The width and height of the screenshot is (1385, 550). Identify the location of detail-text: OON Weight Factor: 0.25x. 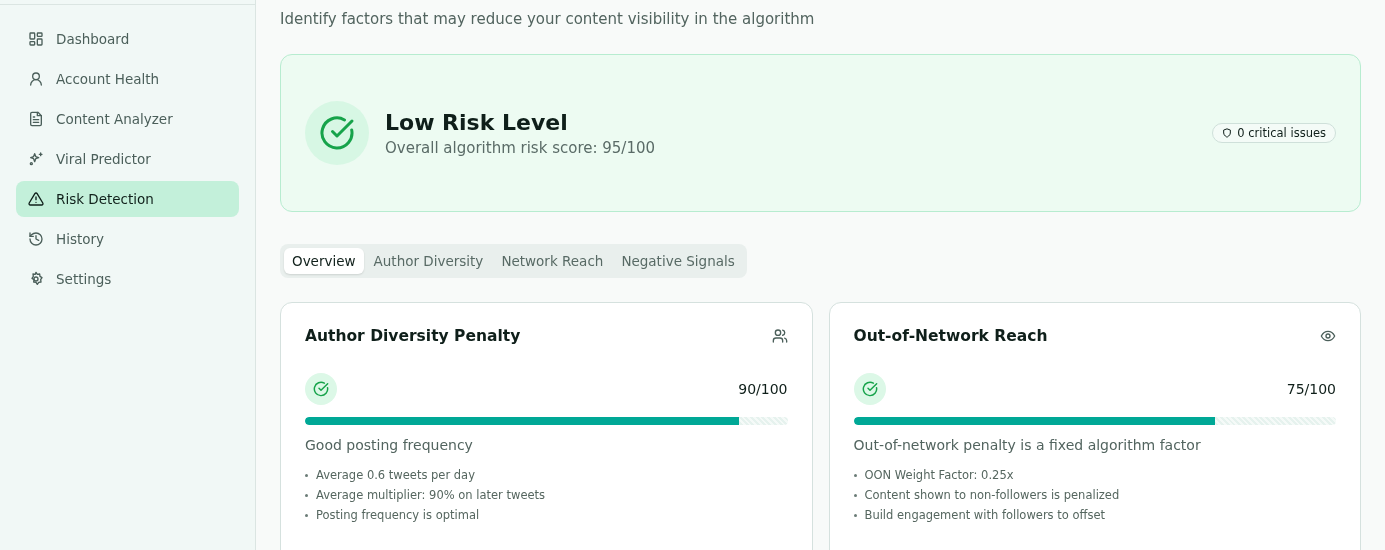
(939, 475).